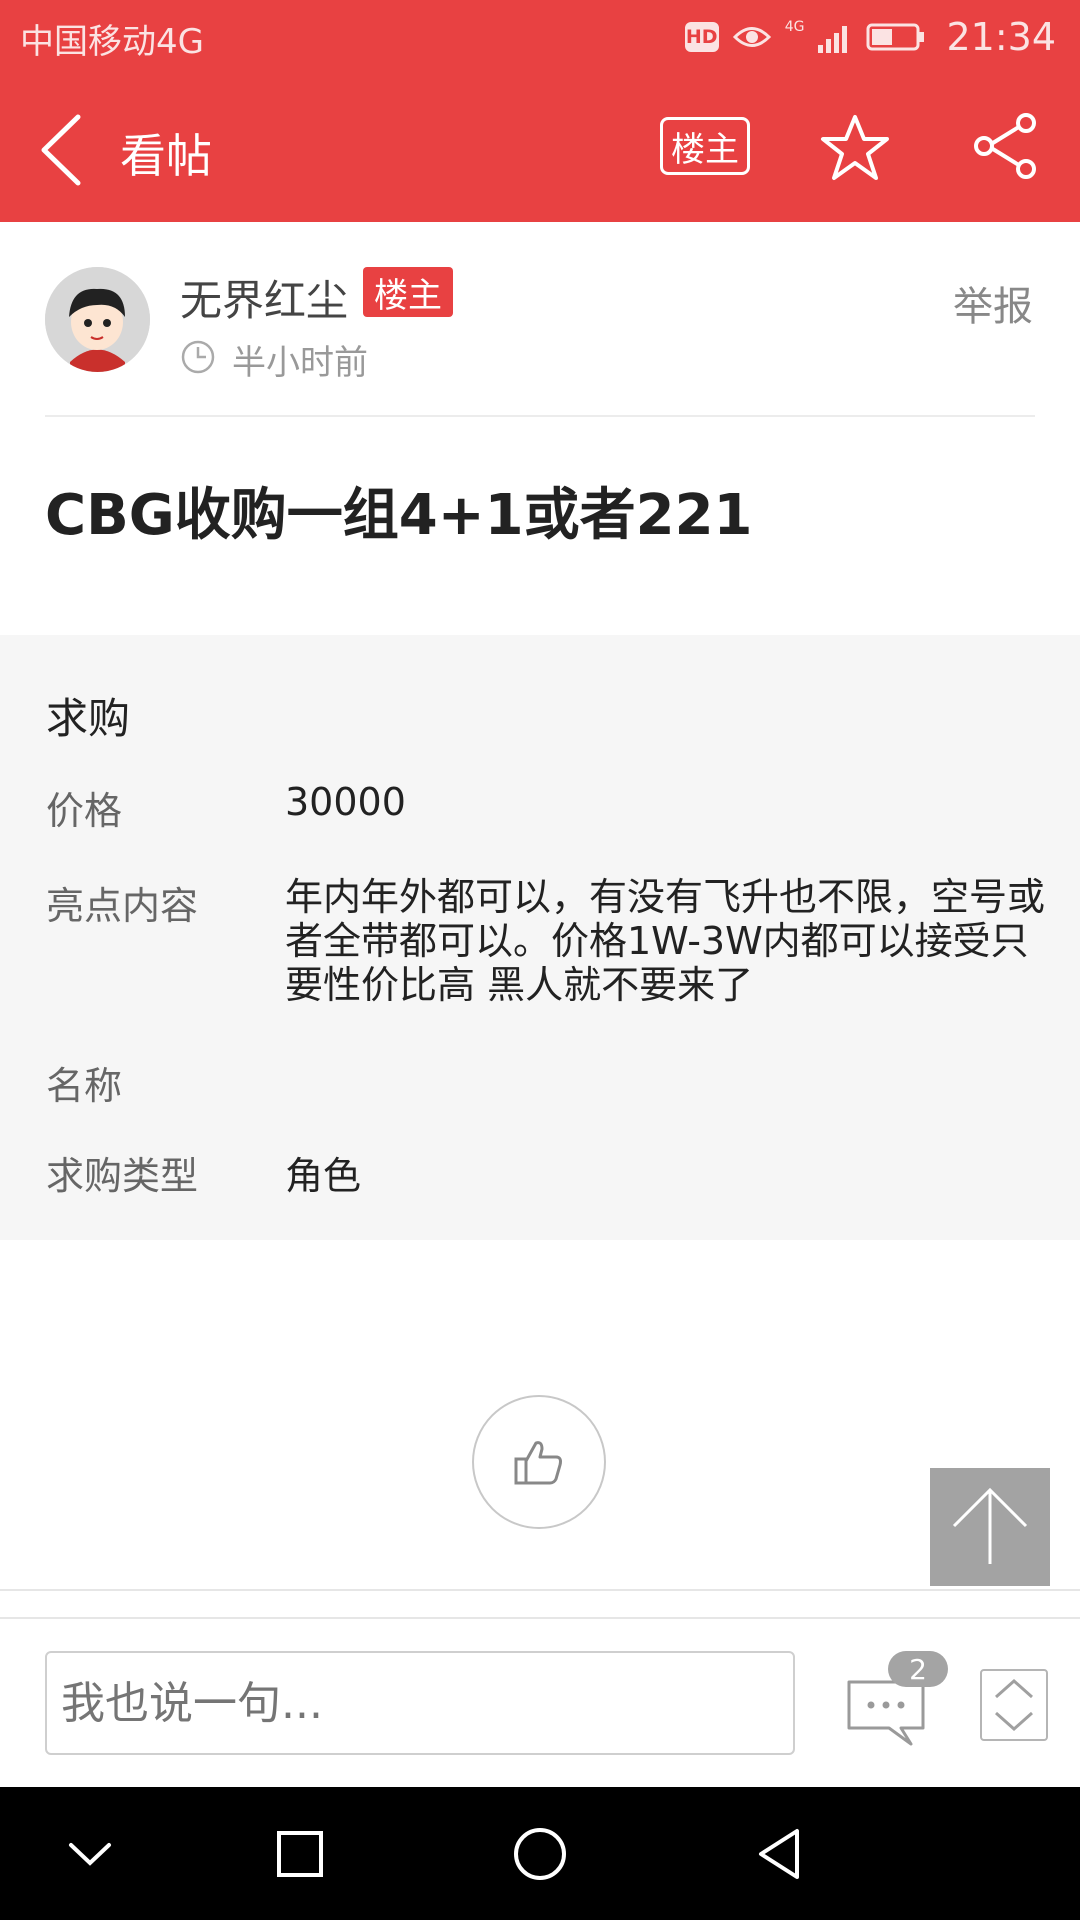  What do you see at coordinates (198, 357) in the screenshot?
I see `clock-icon` at bounding box center [198, 357].